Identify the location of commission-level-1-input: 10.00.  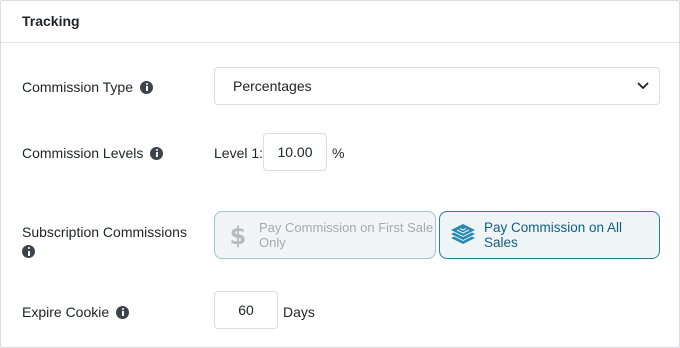
(295, 152).